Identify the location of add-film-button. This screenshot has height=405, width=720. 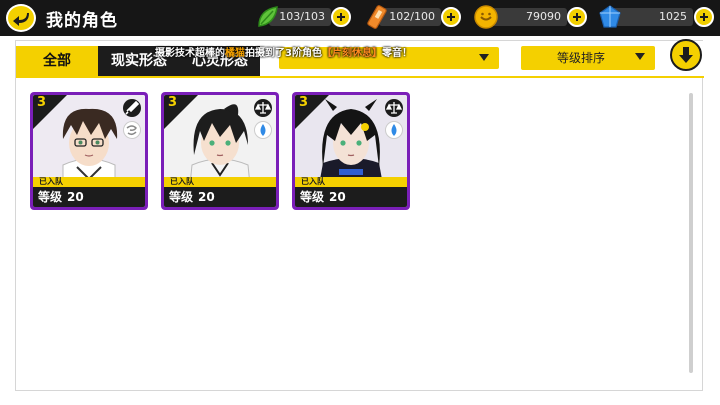
(451, 17).